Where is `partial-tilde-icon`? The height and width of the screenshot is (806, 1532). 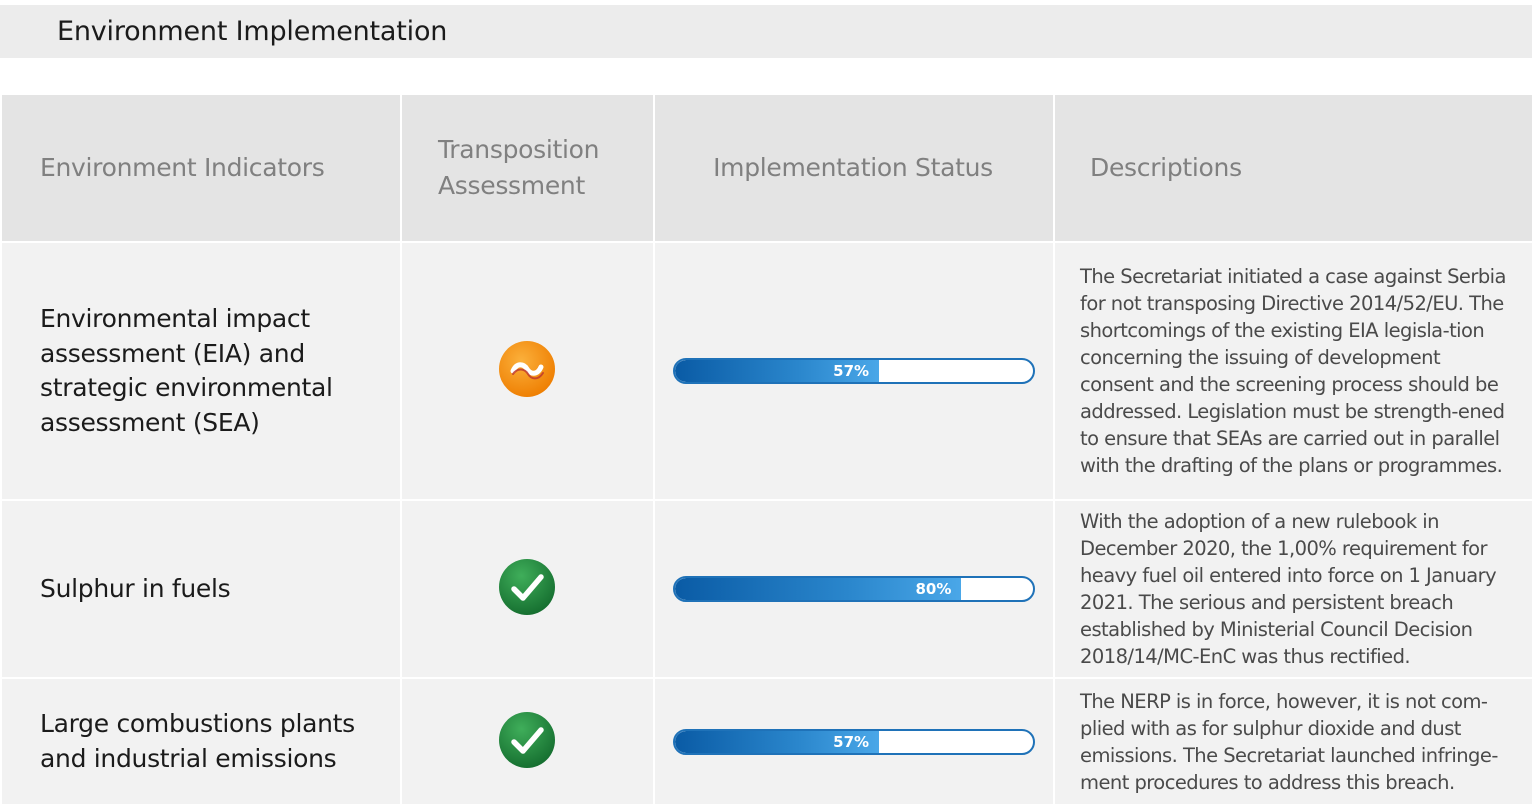
partial-tilde-icon is located at coordinates (527, 369).